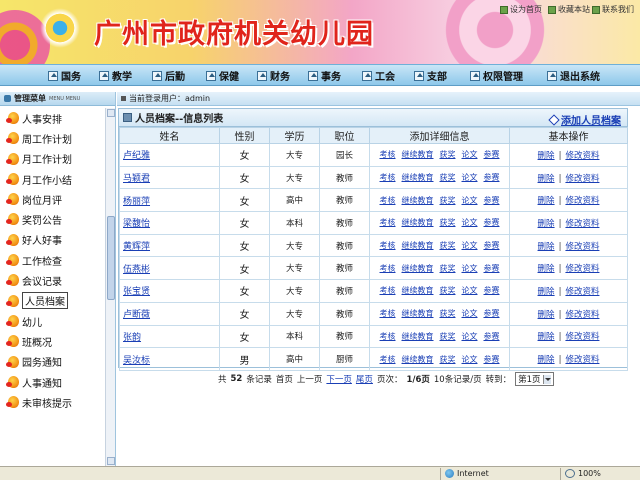  I want to click on nav-item-union: 工会, so click(378, 75).